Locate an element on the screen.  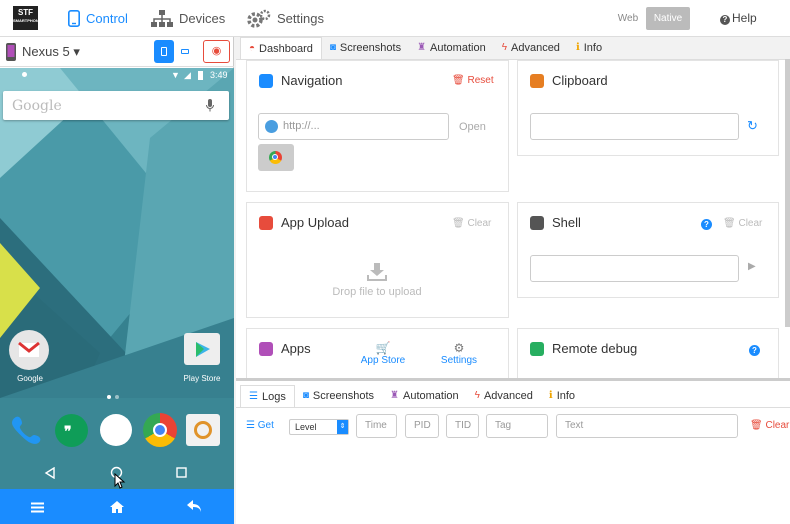
portrait-button is located at coordinates (164, 51).